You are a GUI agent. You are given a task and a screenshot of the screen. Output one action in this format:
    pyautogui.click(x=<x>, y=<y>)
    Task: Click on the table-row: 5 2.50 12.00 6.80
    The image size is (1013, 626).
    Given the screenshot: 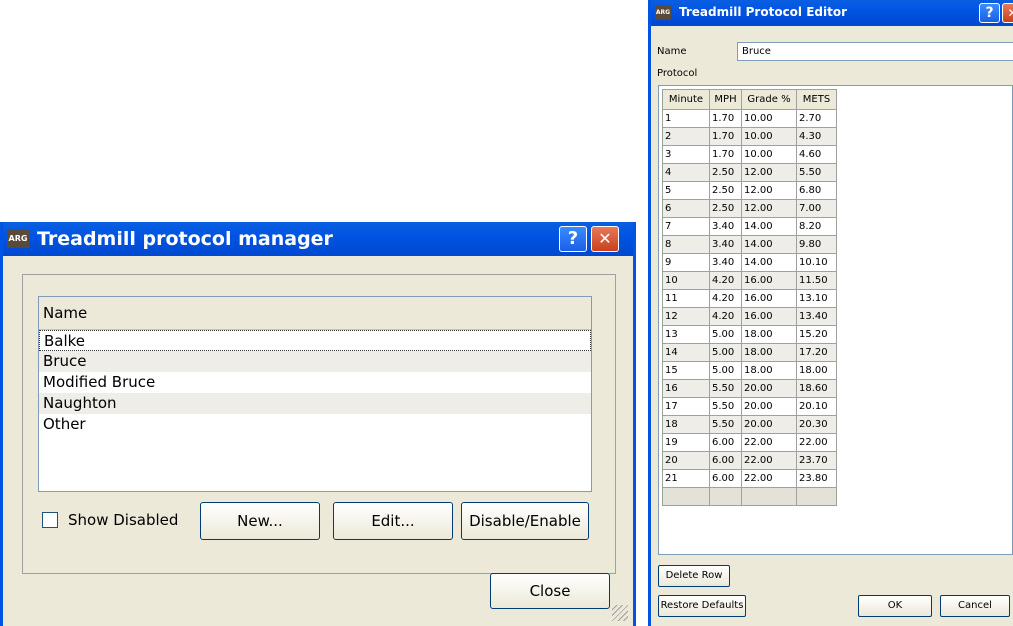 What is the action you would take?
    pyautogui.click(x=749, y=190)
    